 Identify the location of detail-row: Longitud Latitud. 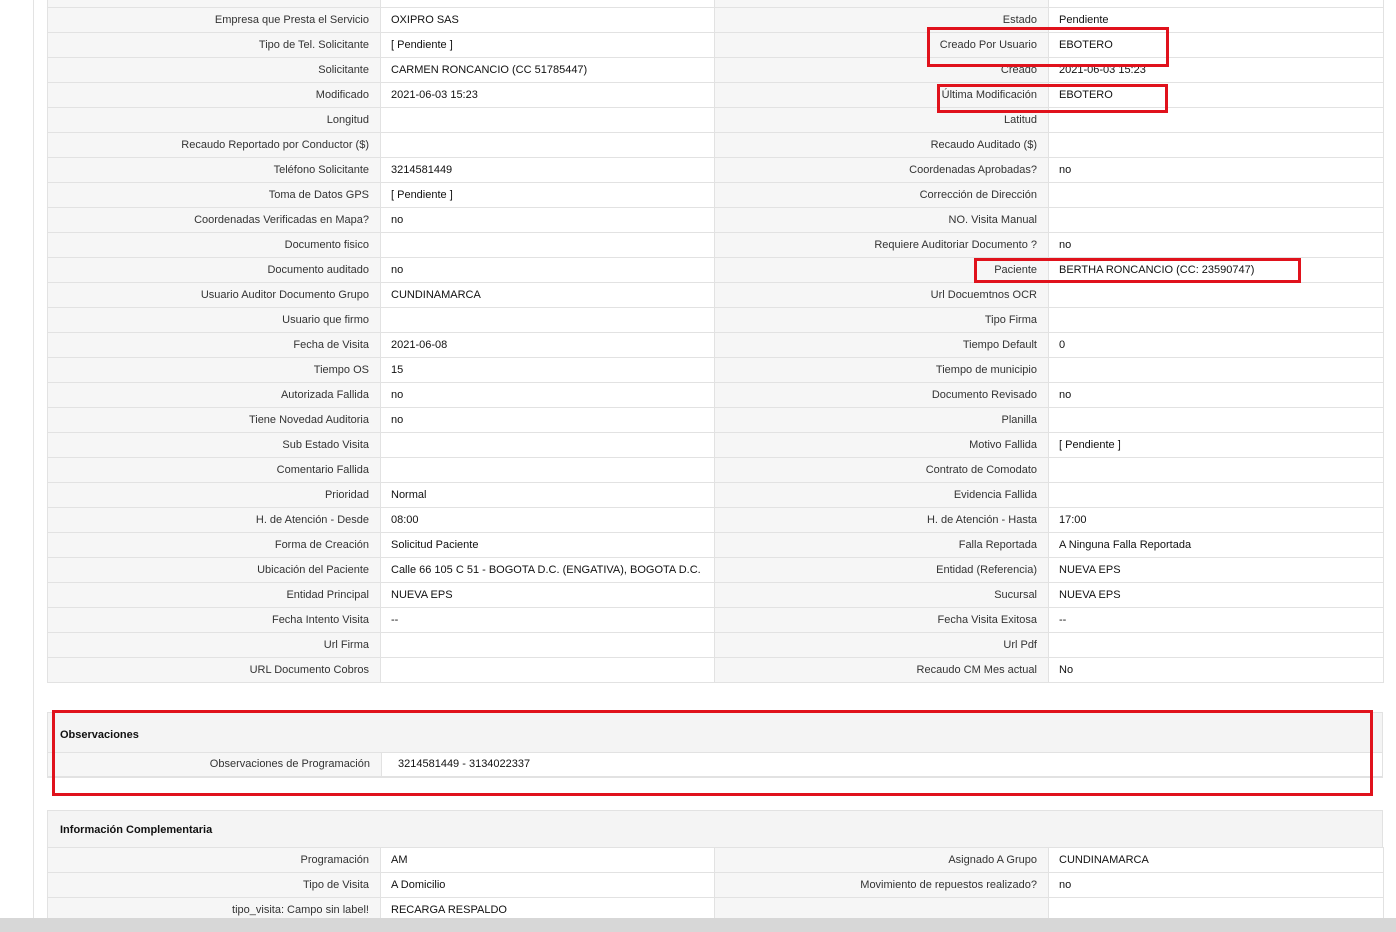
(715, 120).